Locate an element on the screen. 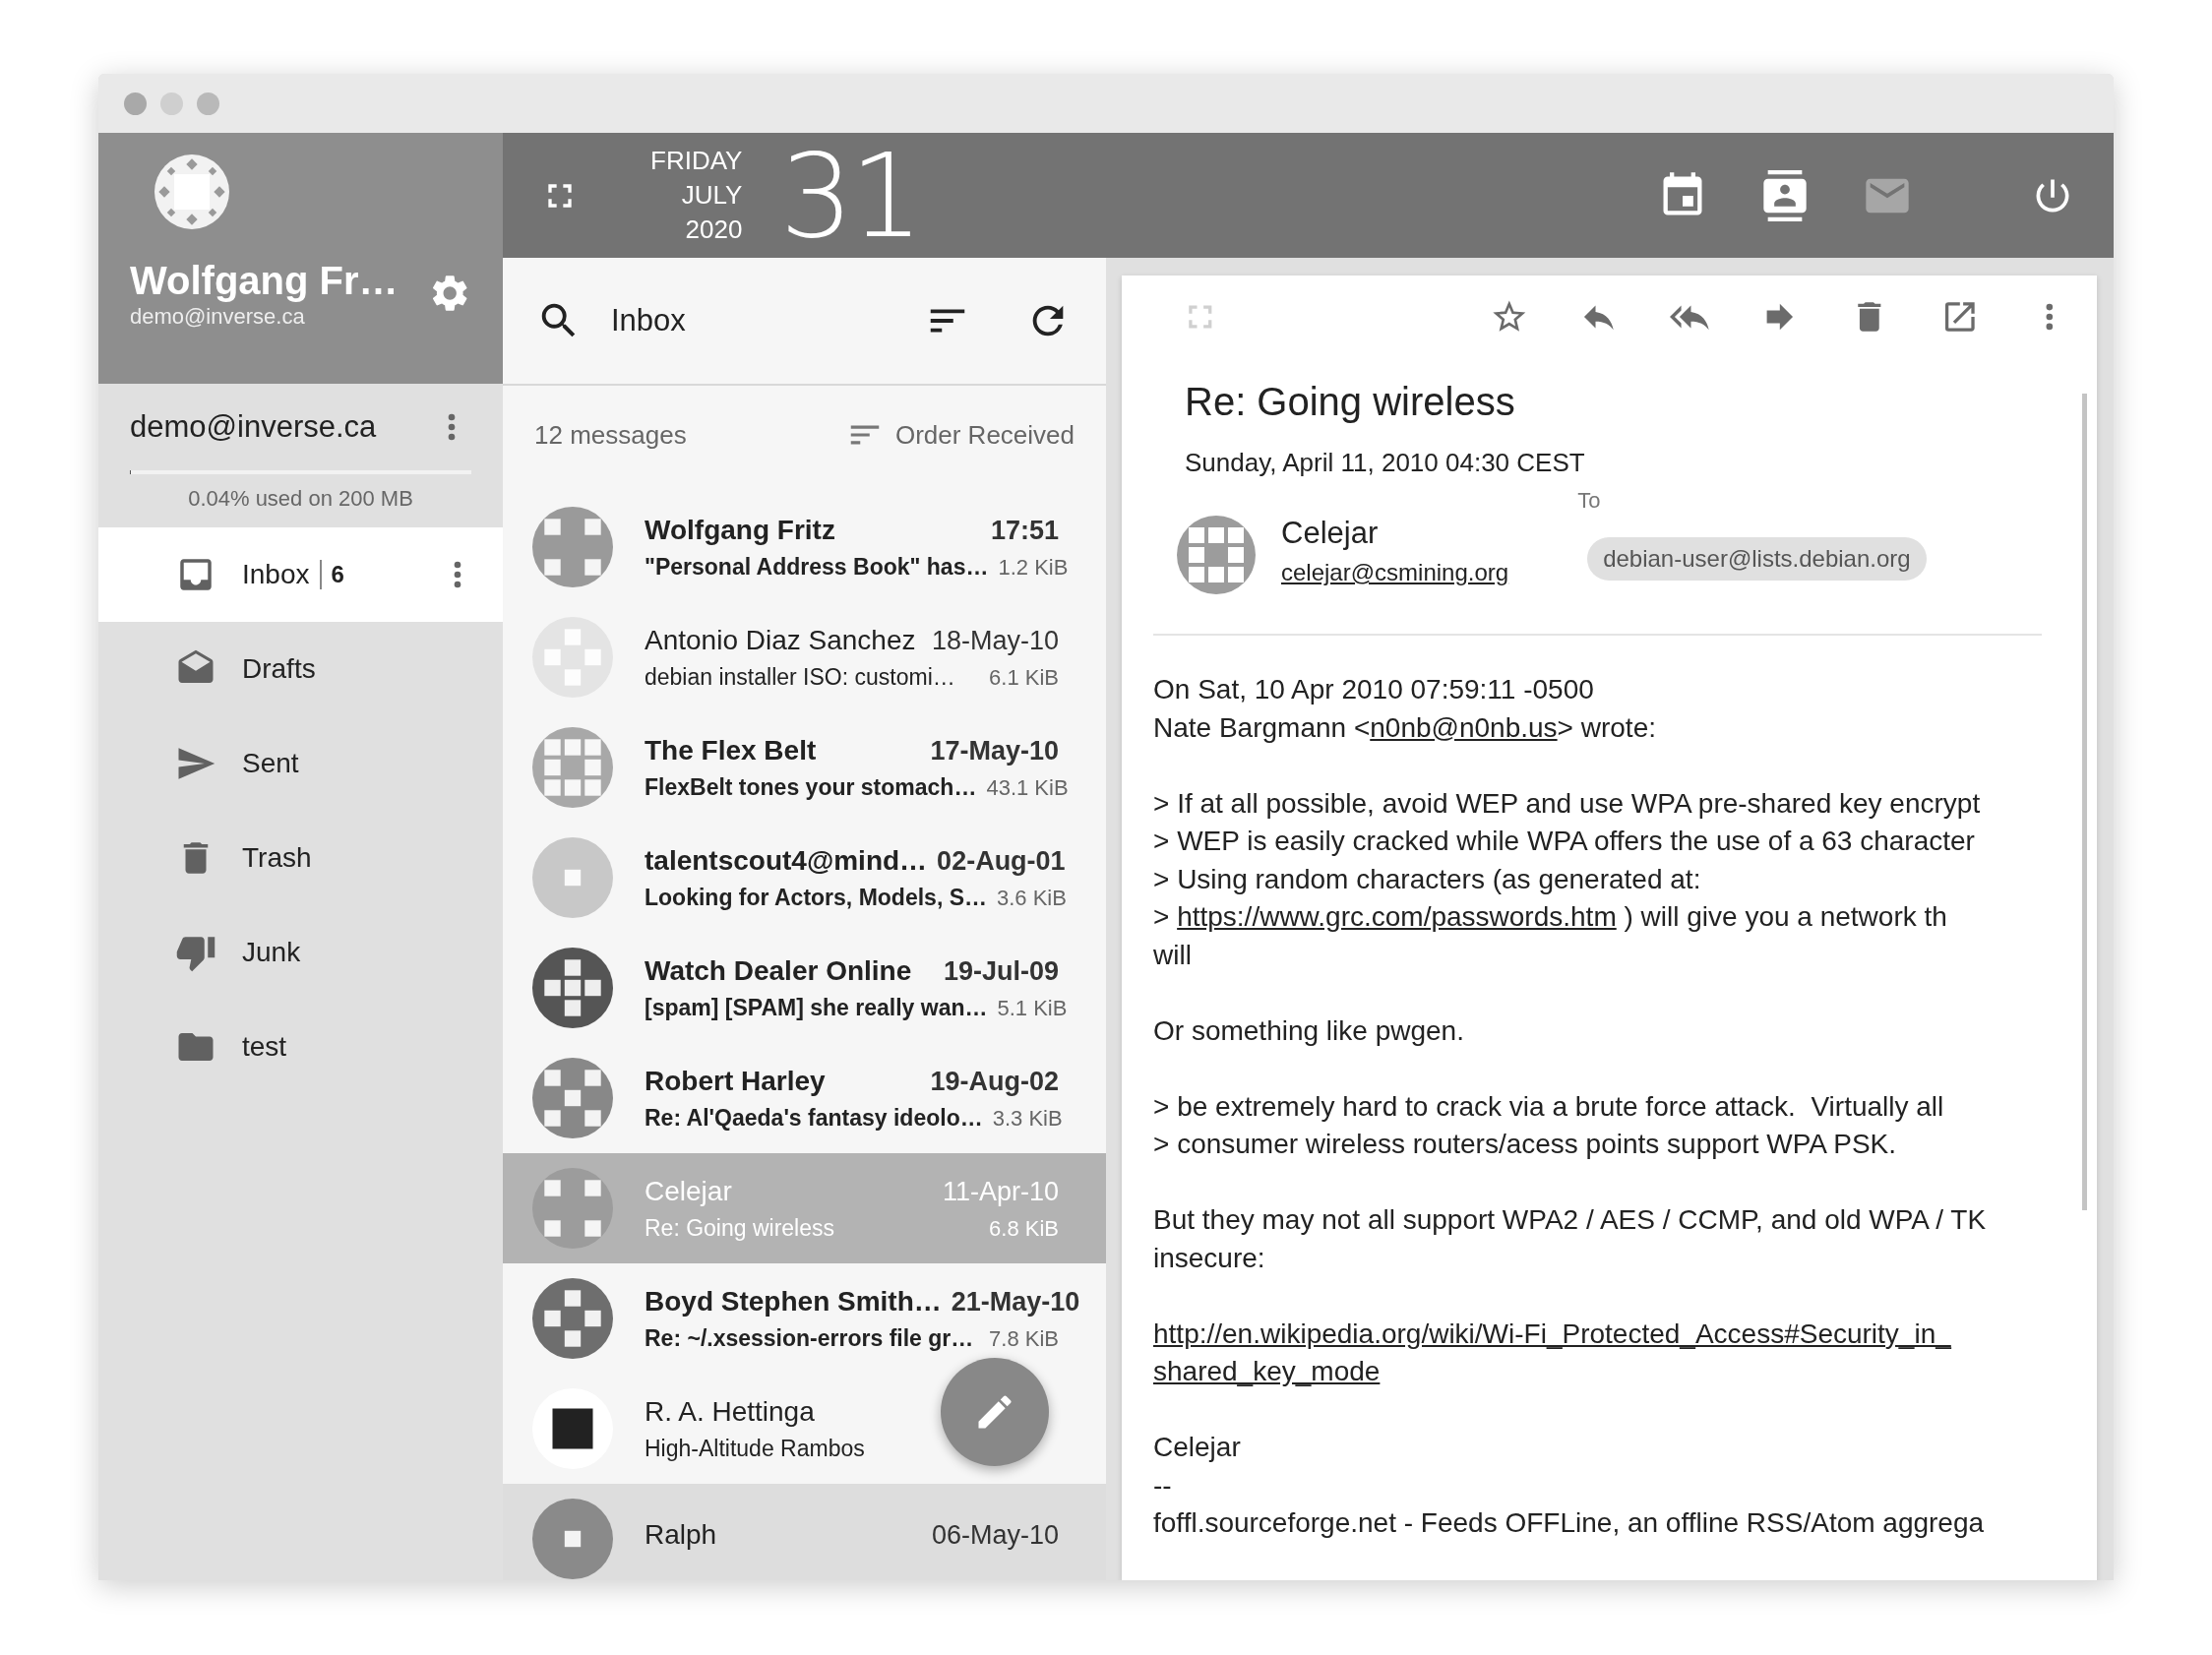  message-size: 3.3 KiB is located at coordinates (1027, 1118).